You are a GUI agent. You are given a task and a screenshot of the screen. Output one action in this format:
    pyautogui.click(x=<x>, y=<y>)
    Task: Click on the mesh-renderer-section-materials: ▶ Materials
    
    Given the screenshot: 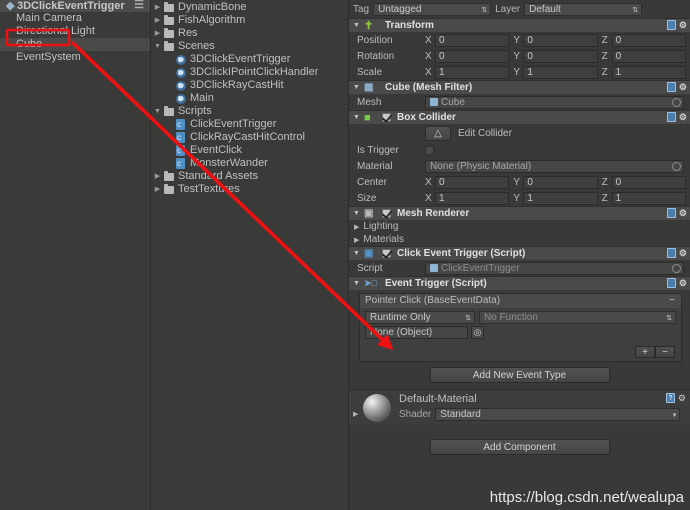 What is the action you would take?
    pyautogui.click(x=519, y=239)
    